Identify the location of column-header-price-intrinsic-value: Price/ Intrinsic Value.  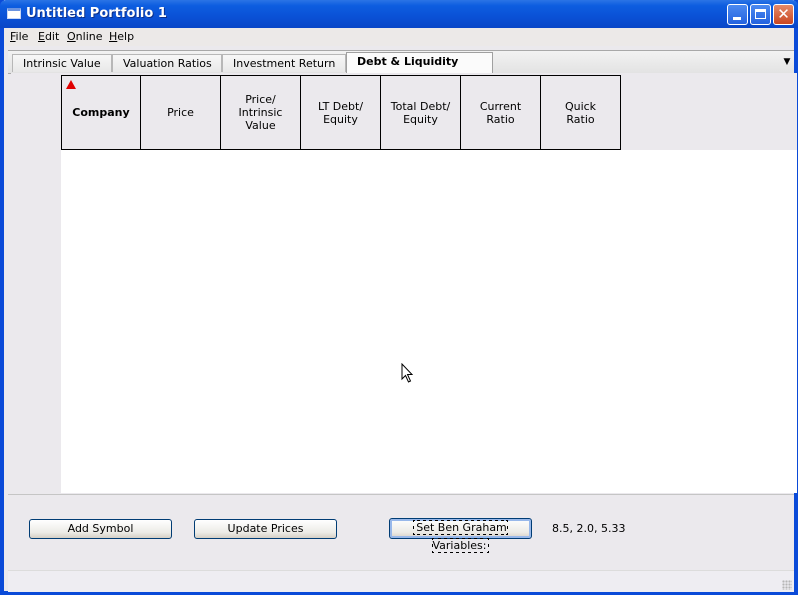
(261, 112).